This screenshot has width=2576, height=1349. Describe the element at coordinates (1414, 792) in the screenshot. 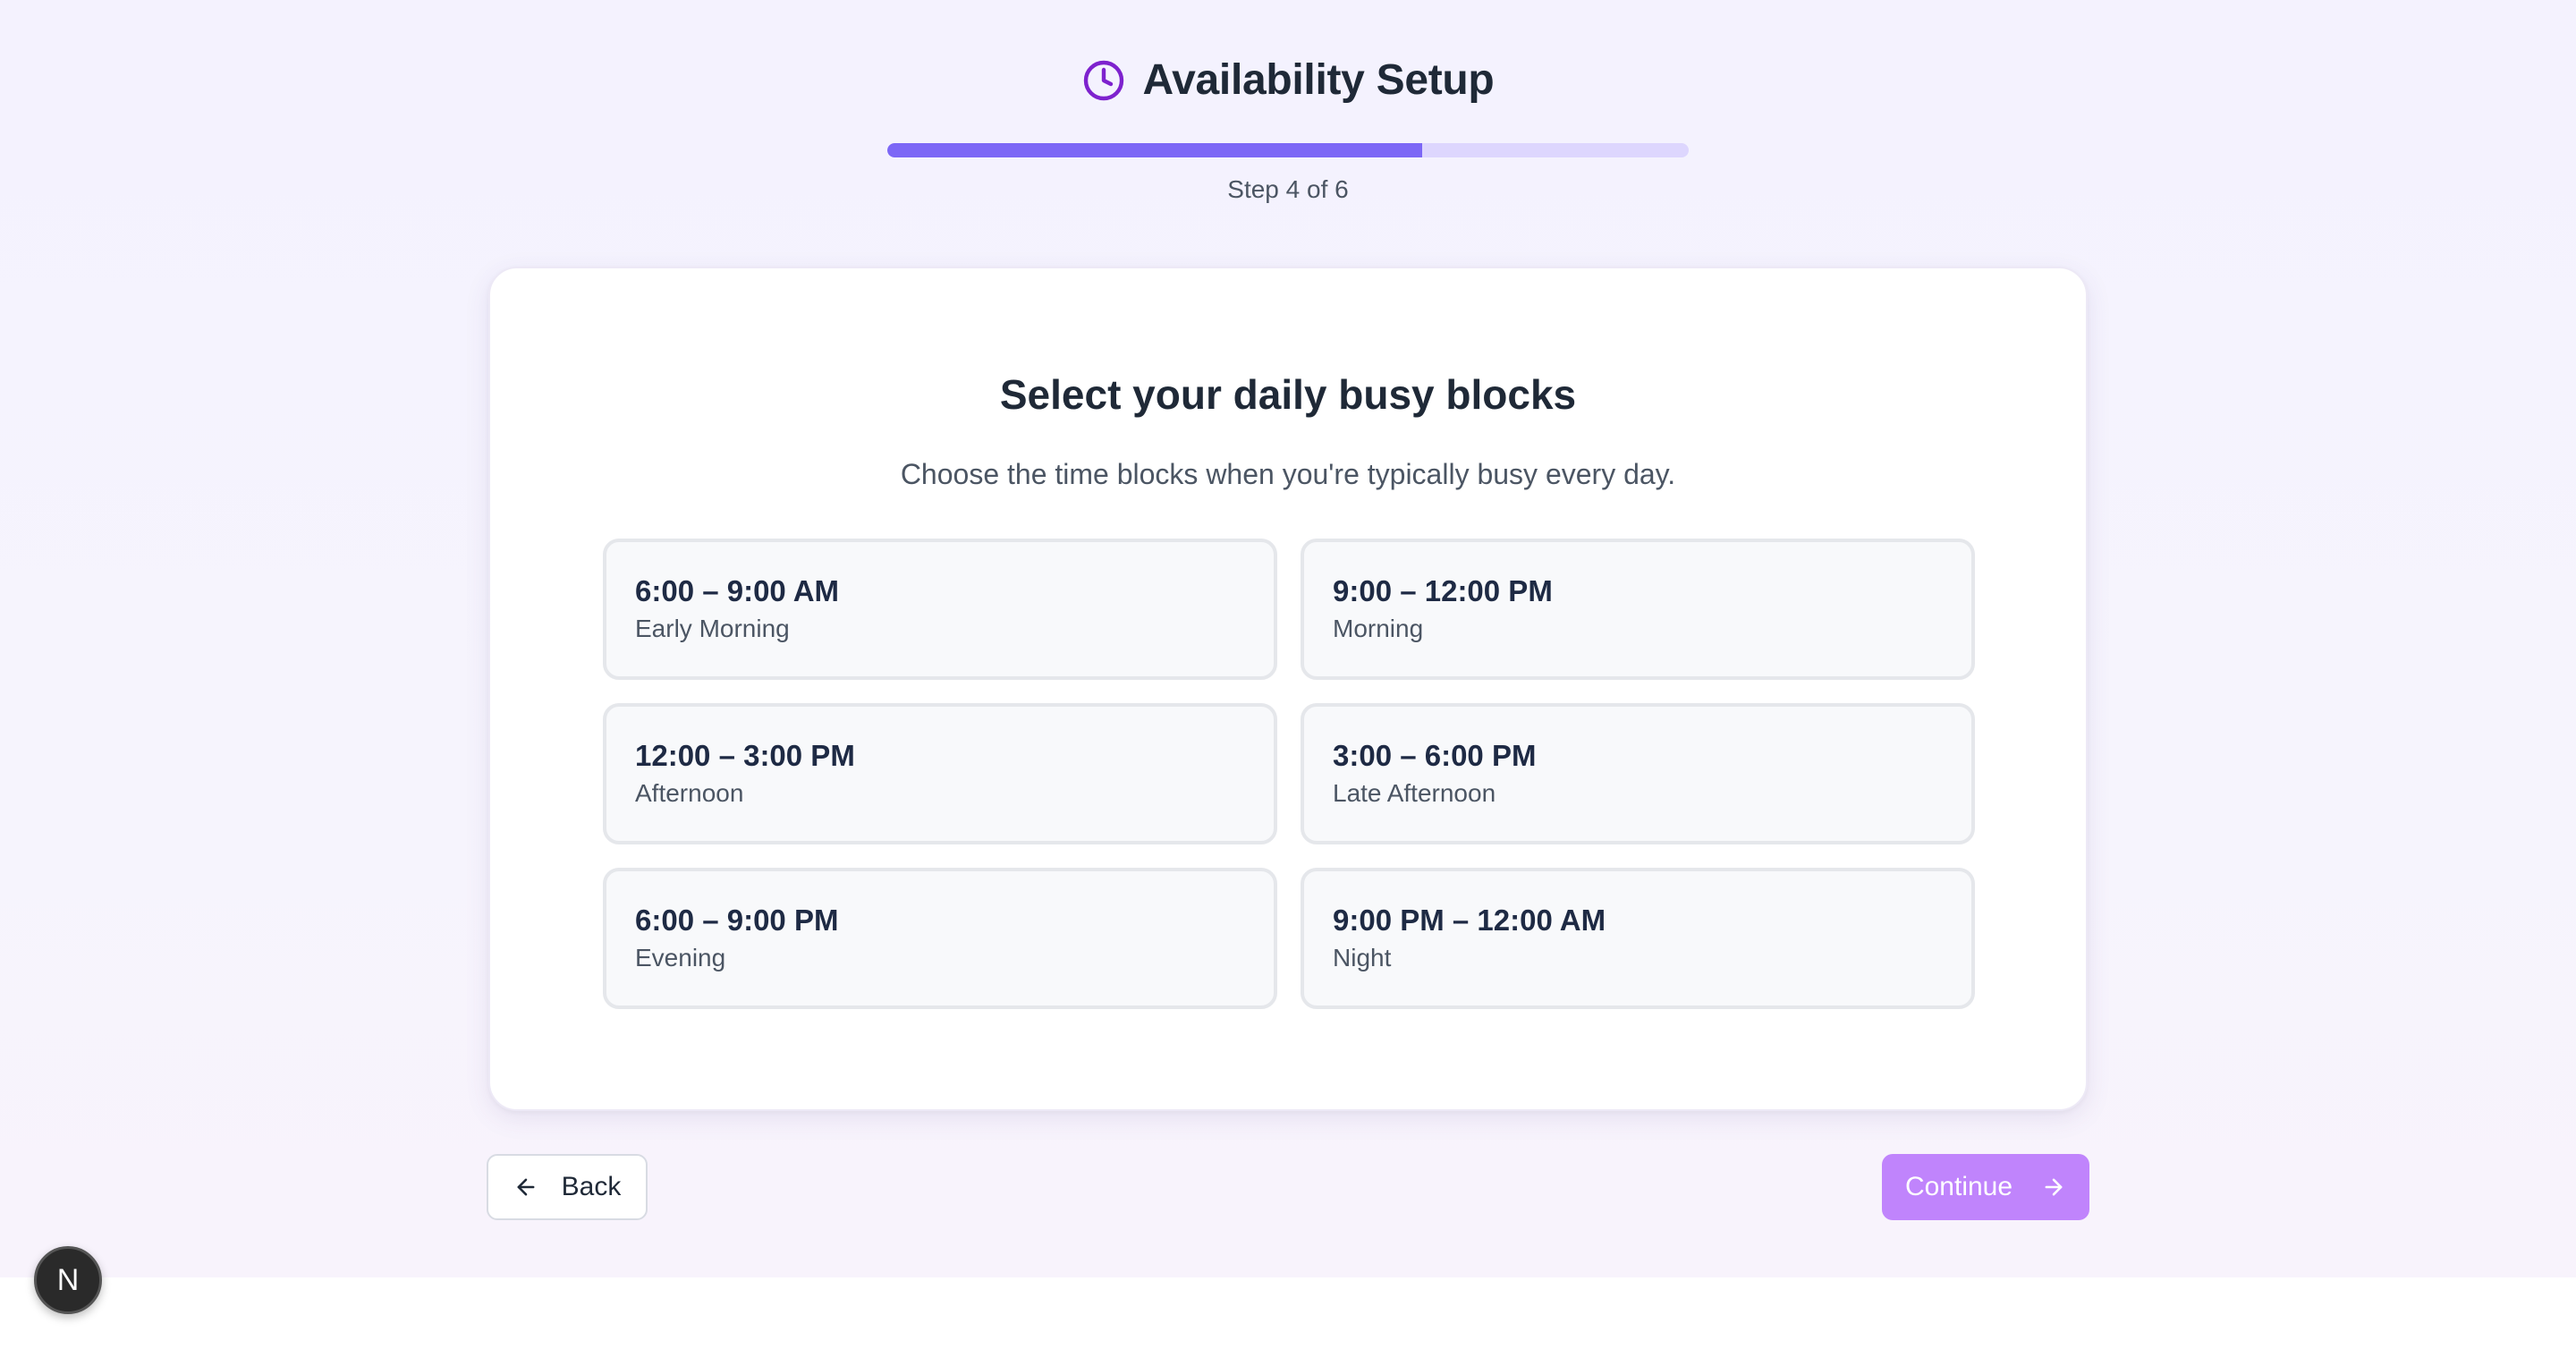

I see `time-block-label: Late Afternoon` at that location.